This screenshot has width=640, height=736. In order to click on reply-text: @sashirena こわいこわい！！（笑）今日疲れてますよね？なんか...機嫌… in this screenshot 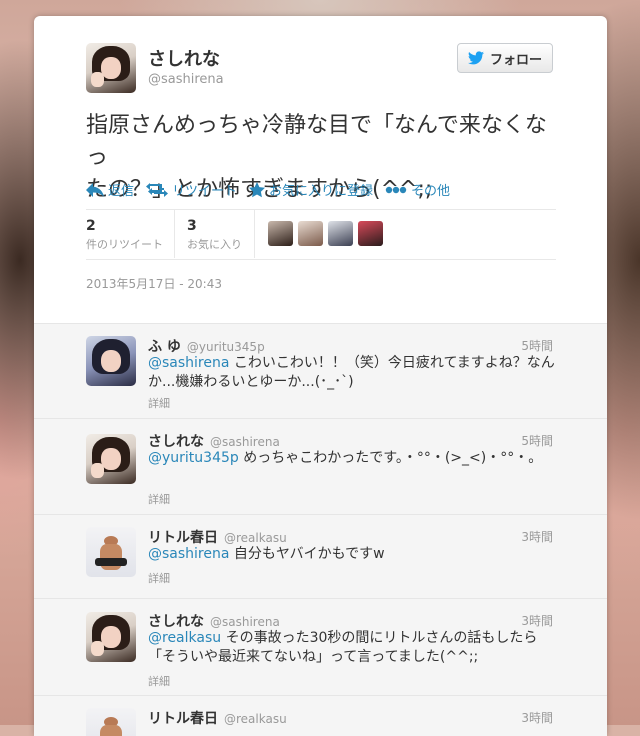, I will do `click(353, 373)`.